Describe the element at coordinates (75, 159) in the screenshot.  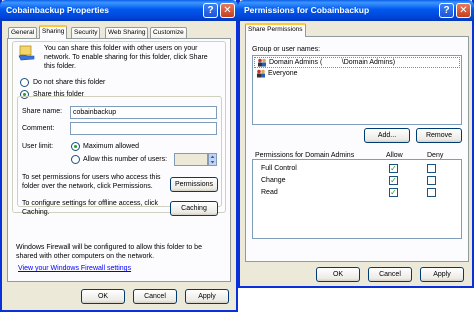
I see `allow-number-radio` at that location.